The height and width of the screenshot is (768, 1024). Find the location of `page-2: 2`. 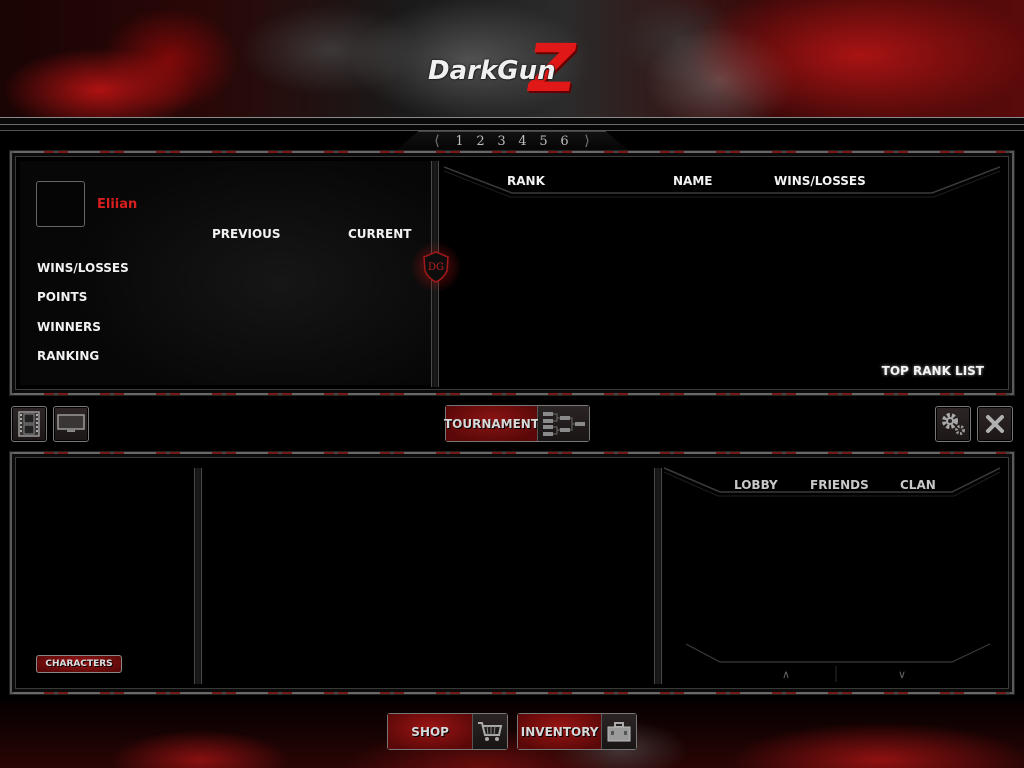

page-2: 2 is located at coordinates (480, 141).